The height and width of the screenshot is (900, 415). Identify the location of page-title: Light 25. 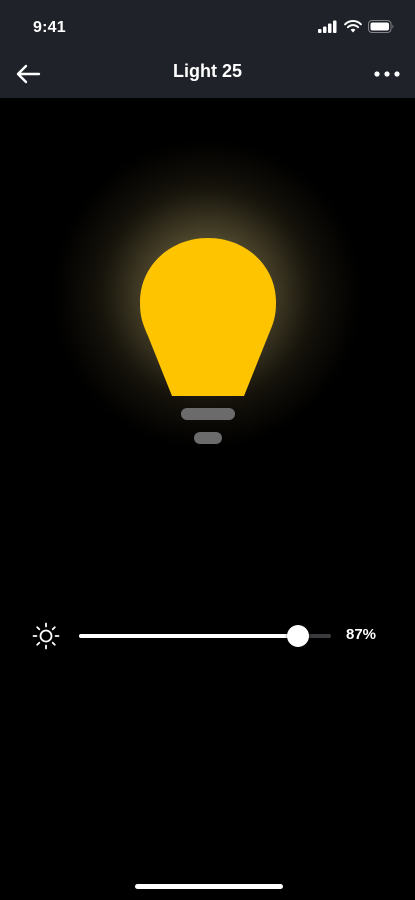
(207, 71).